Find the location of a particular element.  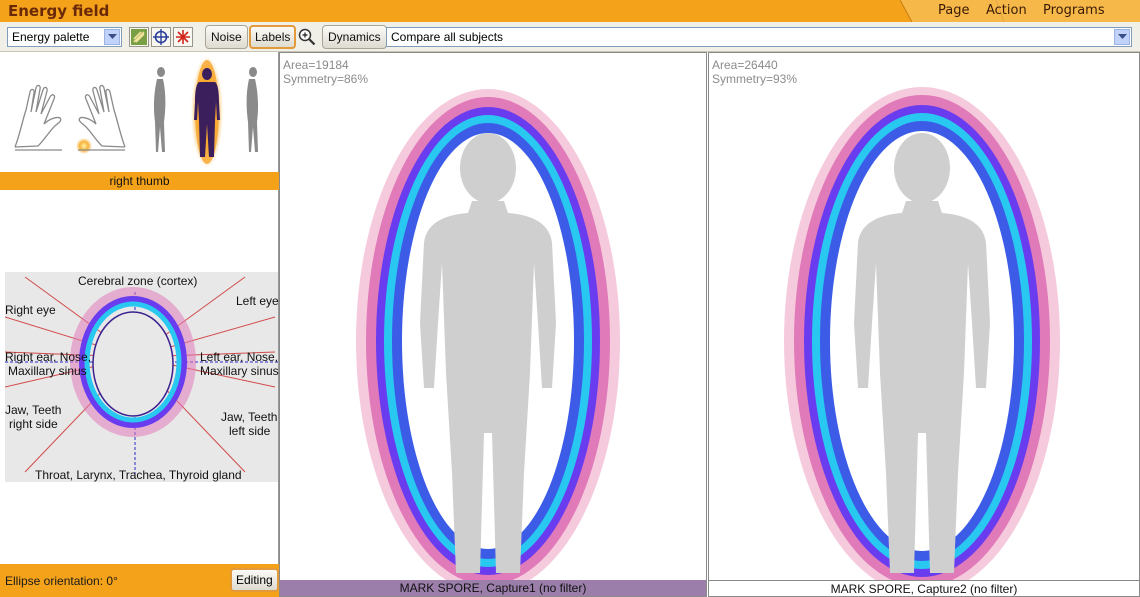

left-hand-icon is located at coordinates (38, 117).